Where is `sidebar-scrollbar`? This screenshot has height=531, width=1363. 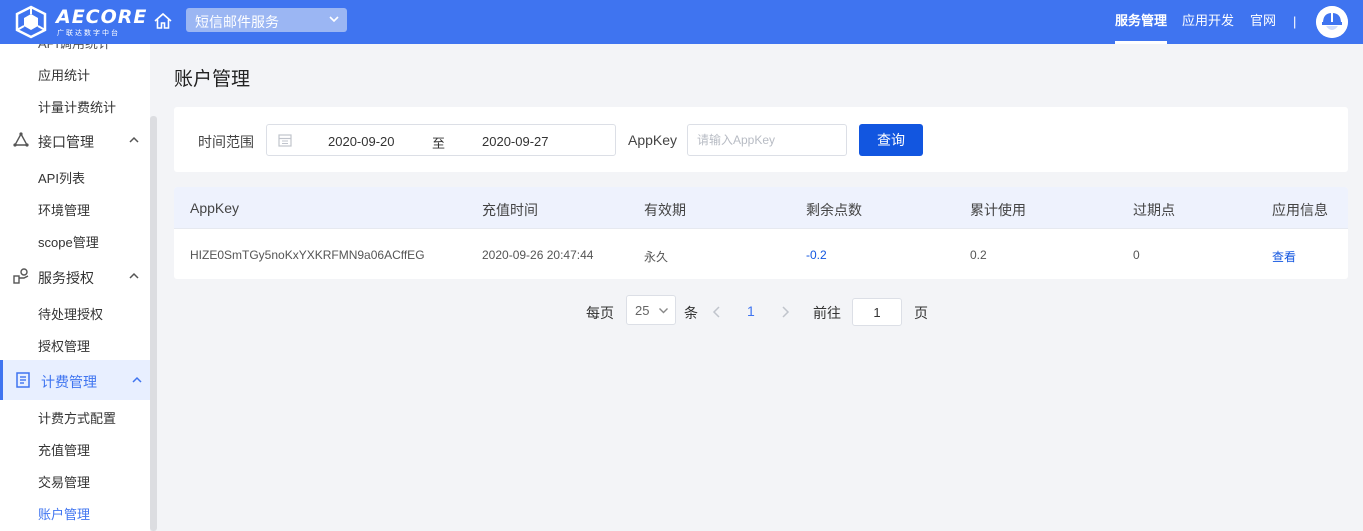 sidebar-scrollbar is located at coordinates (153, 323).